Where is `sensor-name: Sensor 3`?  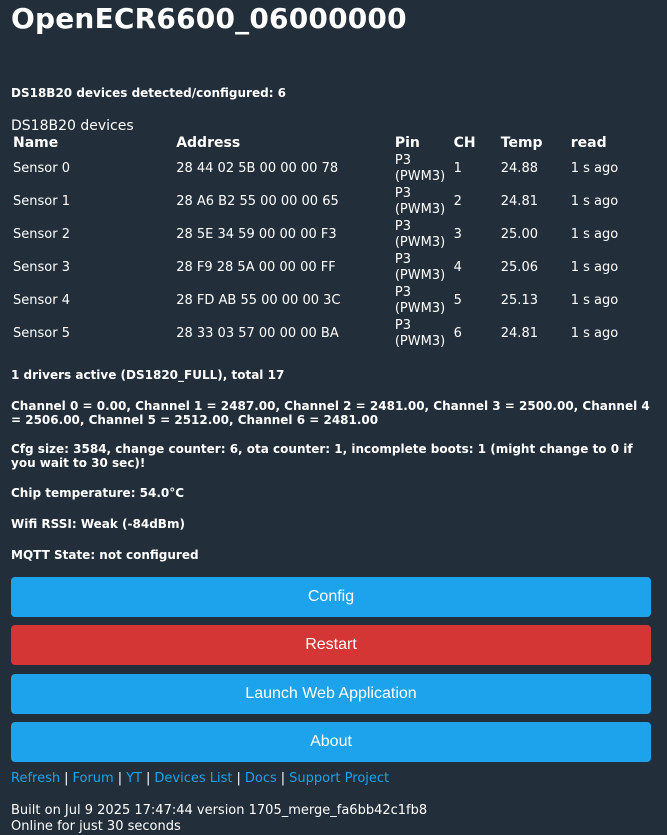 sensor-name: Sensor 3 is located at coordinates (41, 267).